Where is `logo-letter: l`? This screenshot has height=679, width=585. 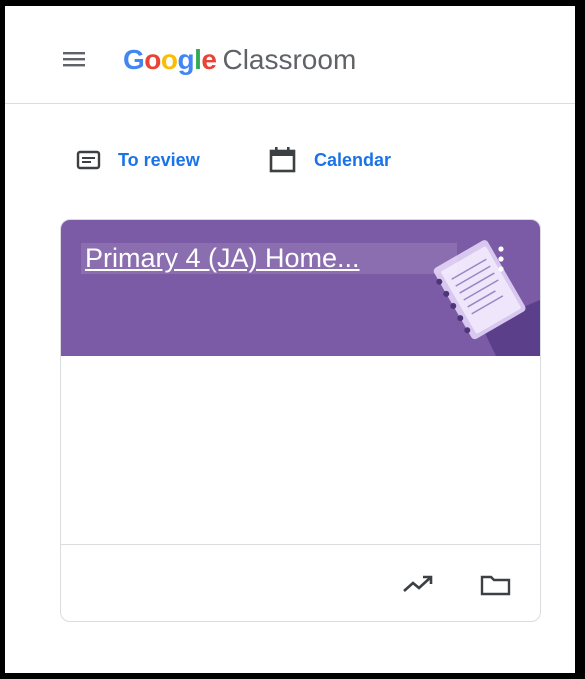
logo-letter: l is located at coordinates (198, 59).